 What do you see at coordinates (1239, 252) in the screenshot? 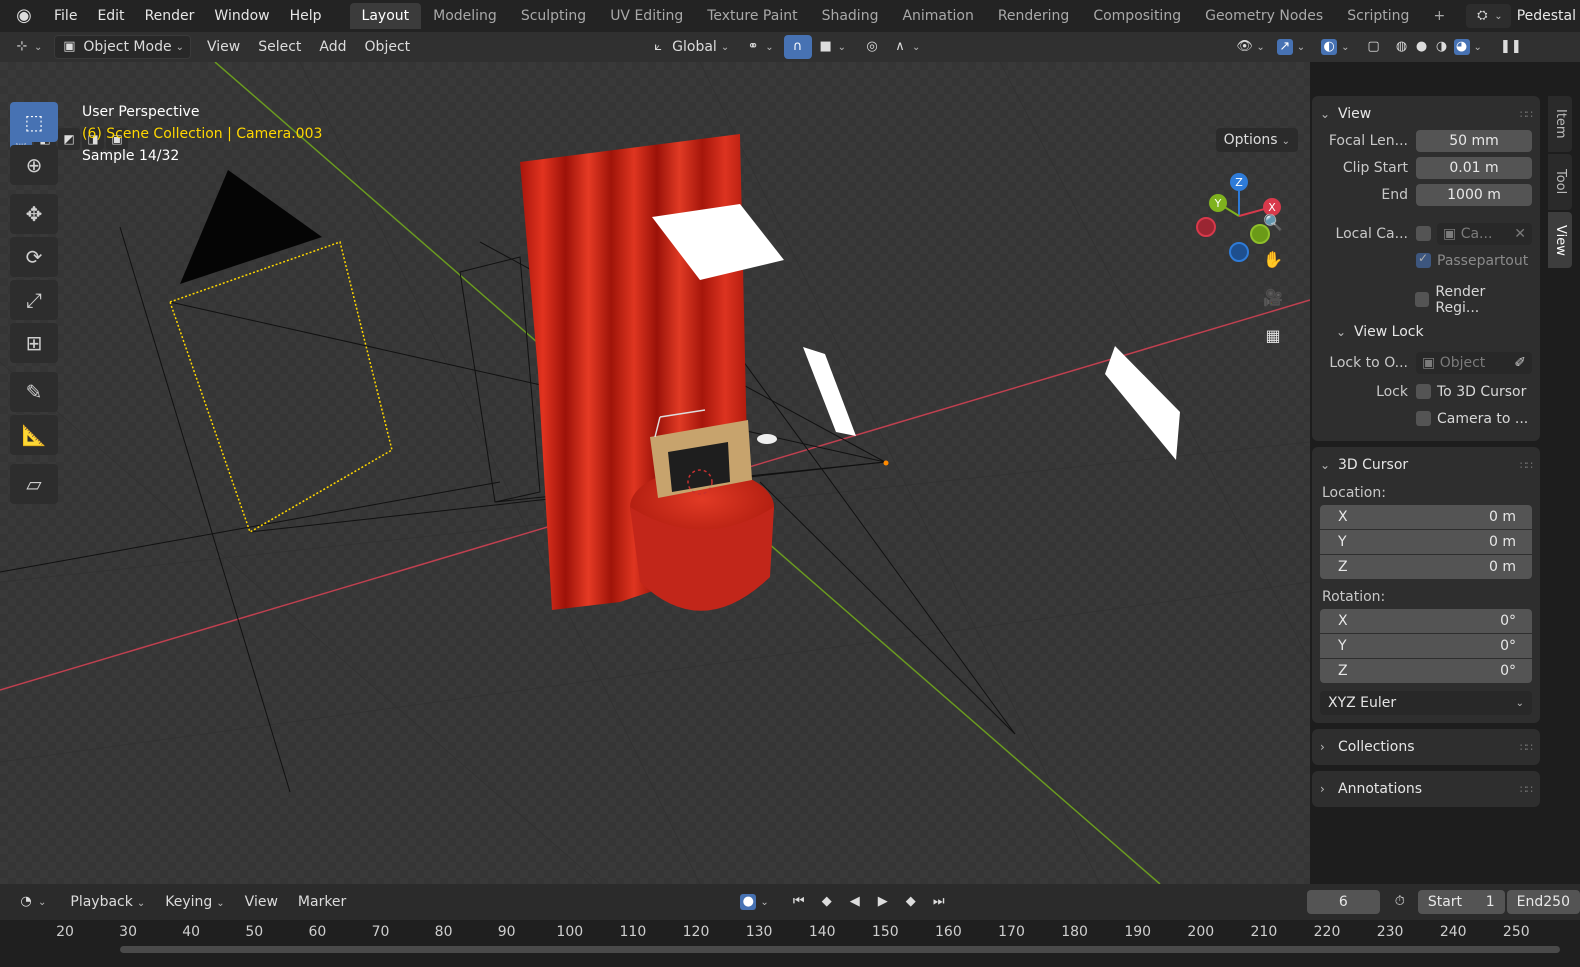
I see `gizmo-neg-z-axis` at bounding box center [1239, 252].